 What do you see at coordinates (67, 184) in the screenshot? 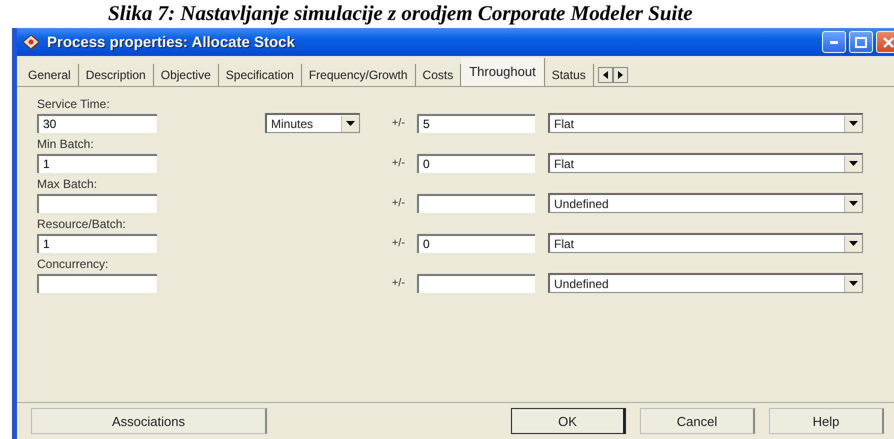
I see `field-label: Max Batch:` at bounding box center [67, 184].